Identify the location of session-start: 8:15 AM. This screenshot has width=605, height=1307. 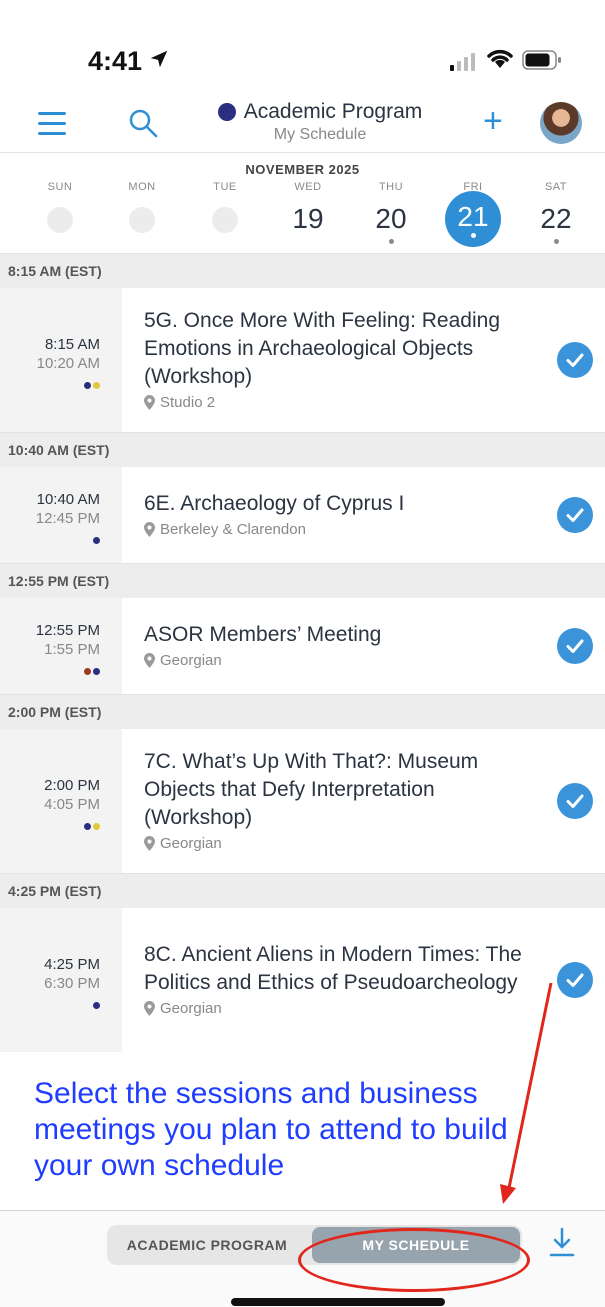
(72, 344).